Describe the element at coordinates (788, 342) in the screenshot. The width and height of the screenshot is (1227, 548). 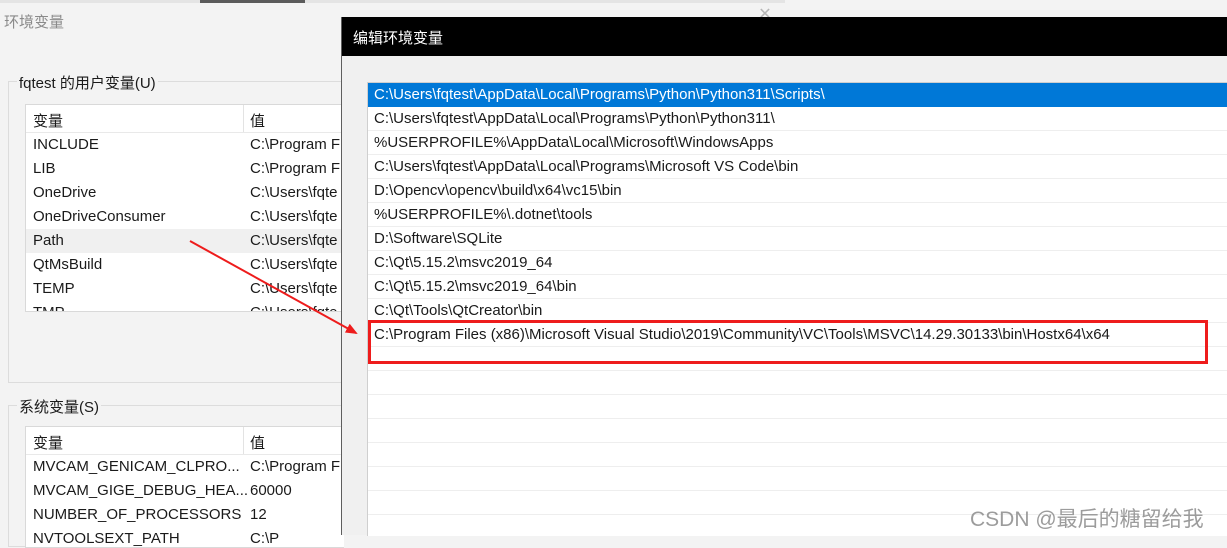
I see `highlight-box` at that location.